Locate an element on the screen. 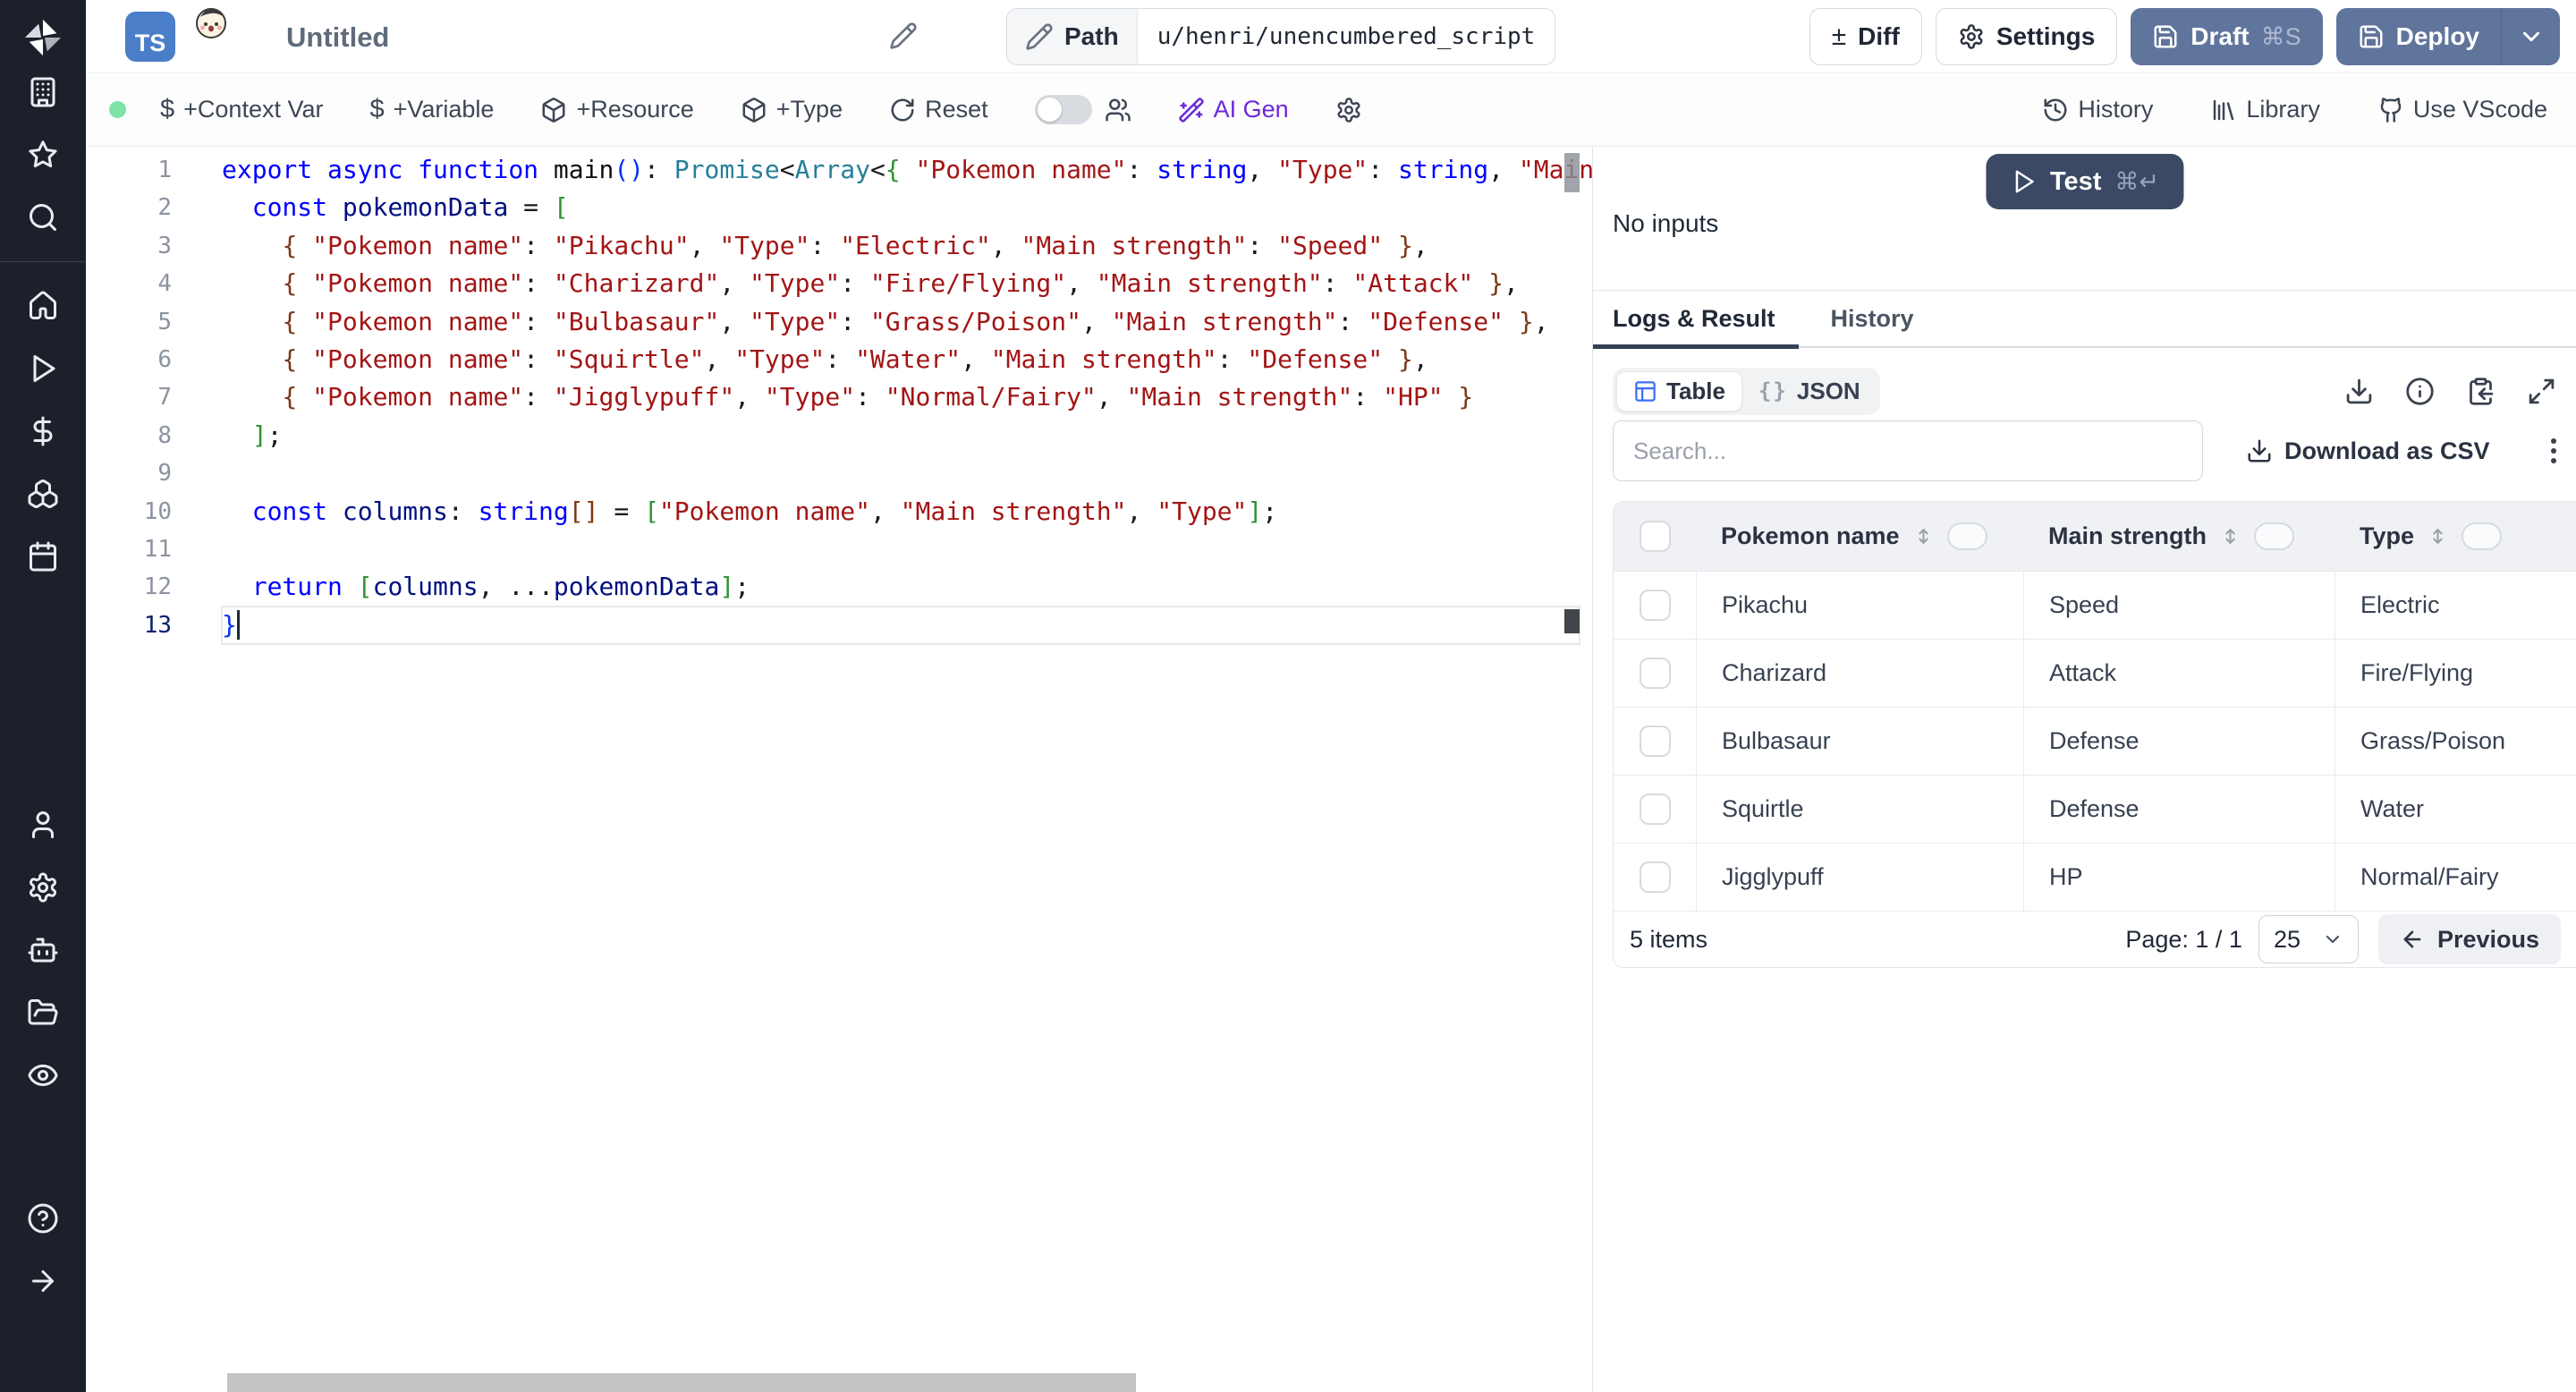 The image size is (2576, 1392). multiplayer-toggle is located at coordinates (1063, 109).